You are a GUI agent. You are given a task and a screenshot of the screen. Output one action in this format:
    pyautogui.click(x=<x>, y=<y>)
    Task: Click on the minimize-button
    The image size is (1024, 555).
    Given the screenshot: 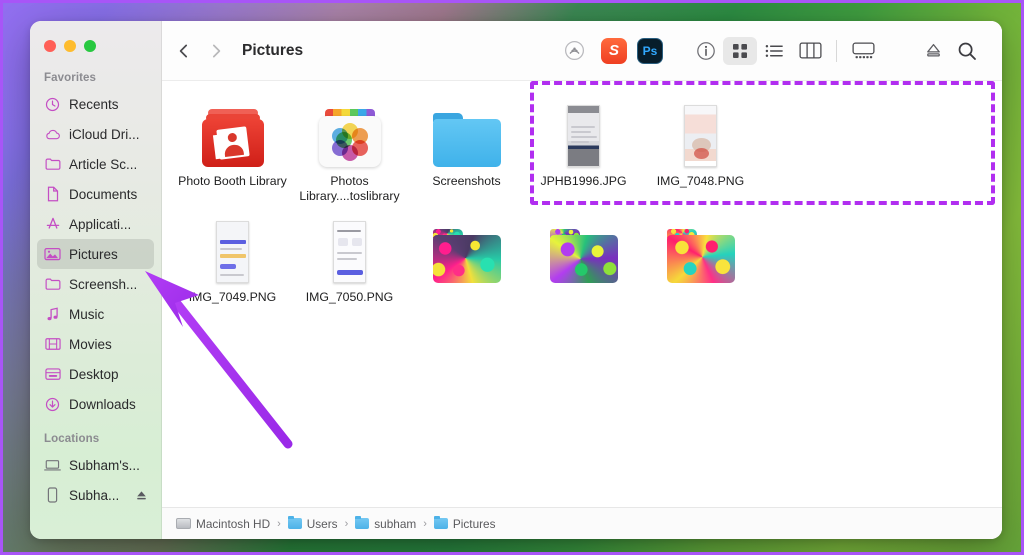 What is the action you would take?
    pyautogui.click(x=70, y=46)
    